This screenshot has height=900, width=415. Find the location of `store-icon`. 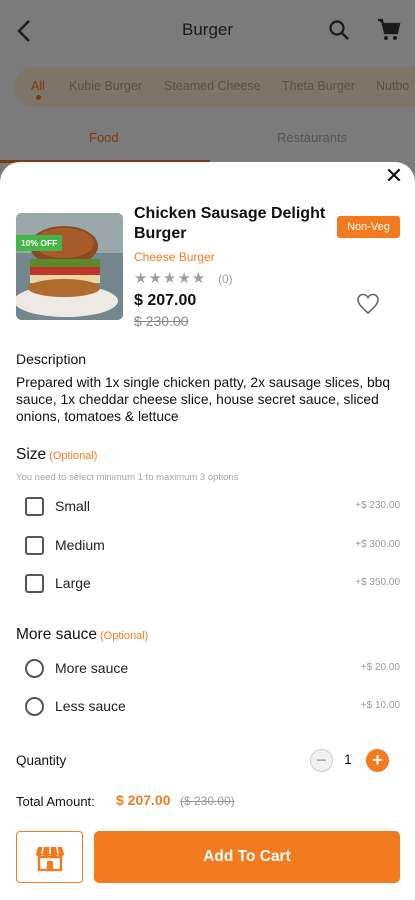

store-icon is located at coordinates (50, 859).